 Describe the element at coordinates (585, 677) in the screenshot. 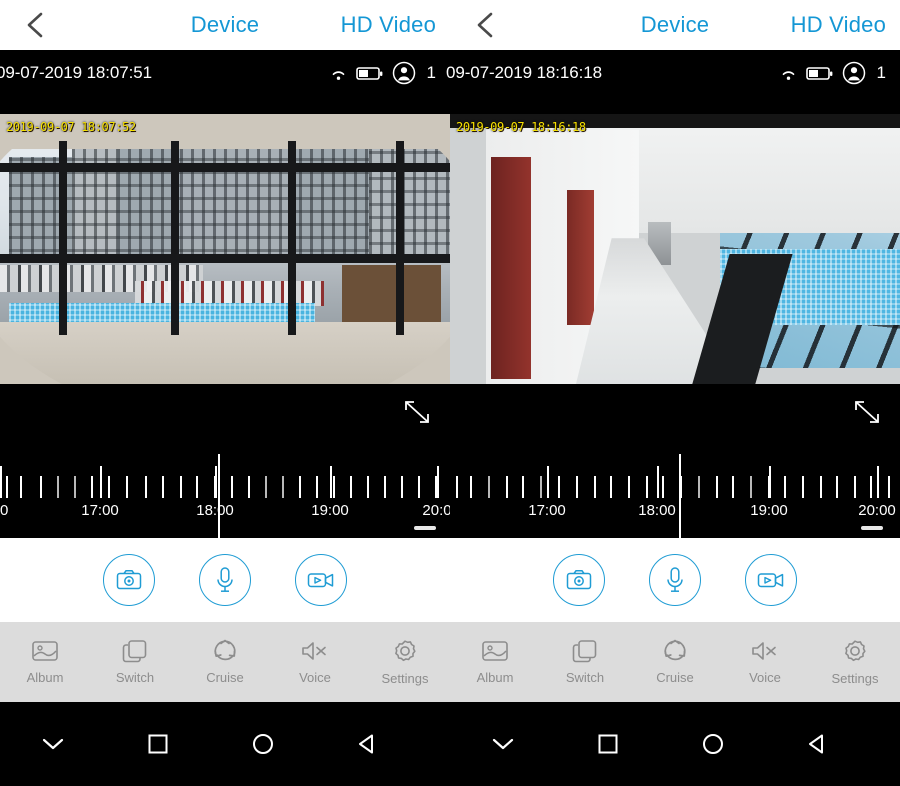

I see `toolbar-label: Switch` at that location.